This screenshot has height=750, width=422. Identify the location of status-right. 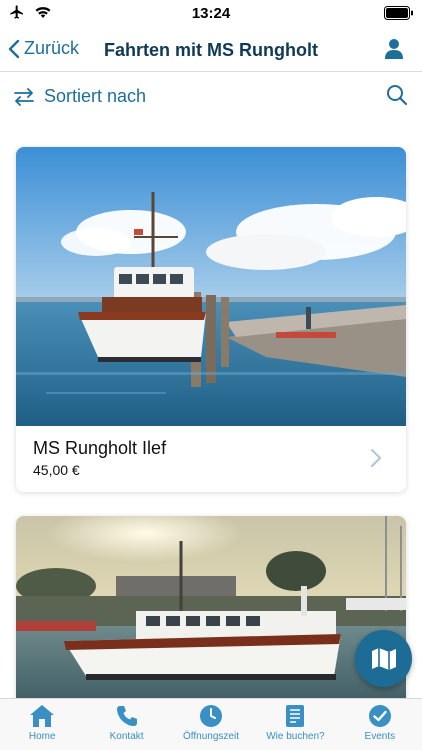
(399, 15).